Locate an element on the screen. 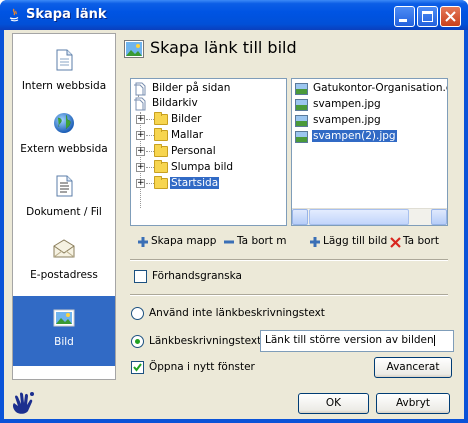 This screenshot has height=423, width=468. list-item: Gatukontor-Organisation.gif is located at coordinates (371, 89).